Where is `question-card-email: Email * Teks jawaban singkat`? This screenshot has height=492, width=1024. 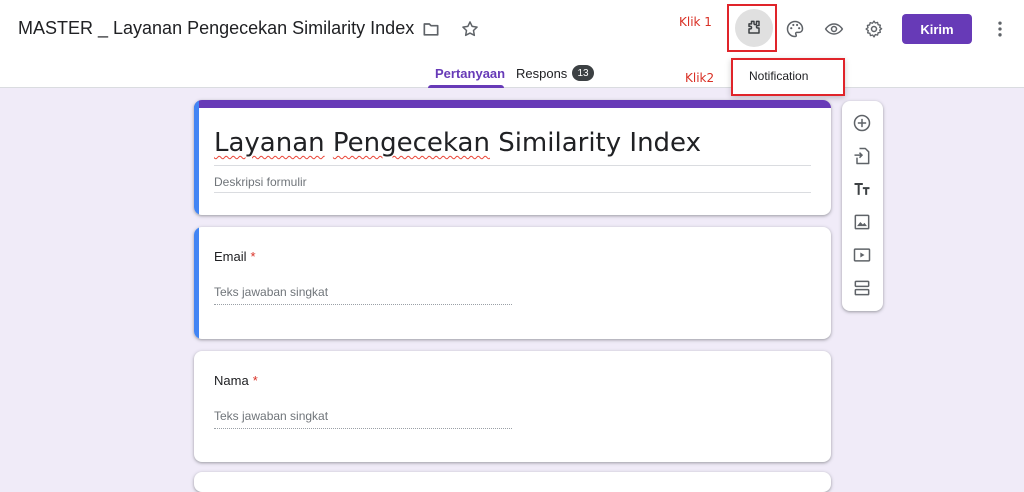
question-card-email: Email * Teks jawaban singkat is located at coordinates (512, 283).